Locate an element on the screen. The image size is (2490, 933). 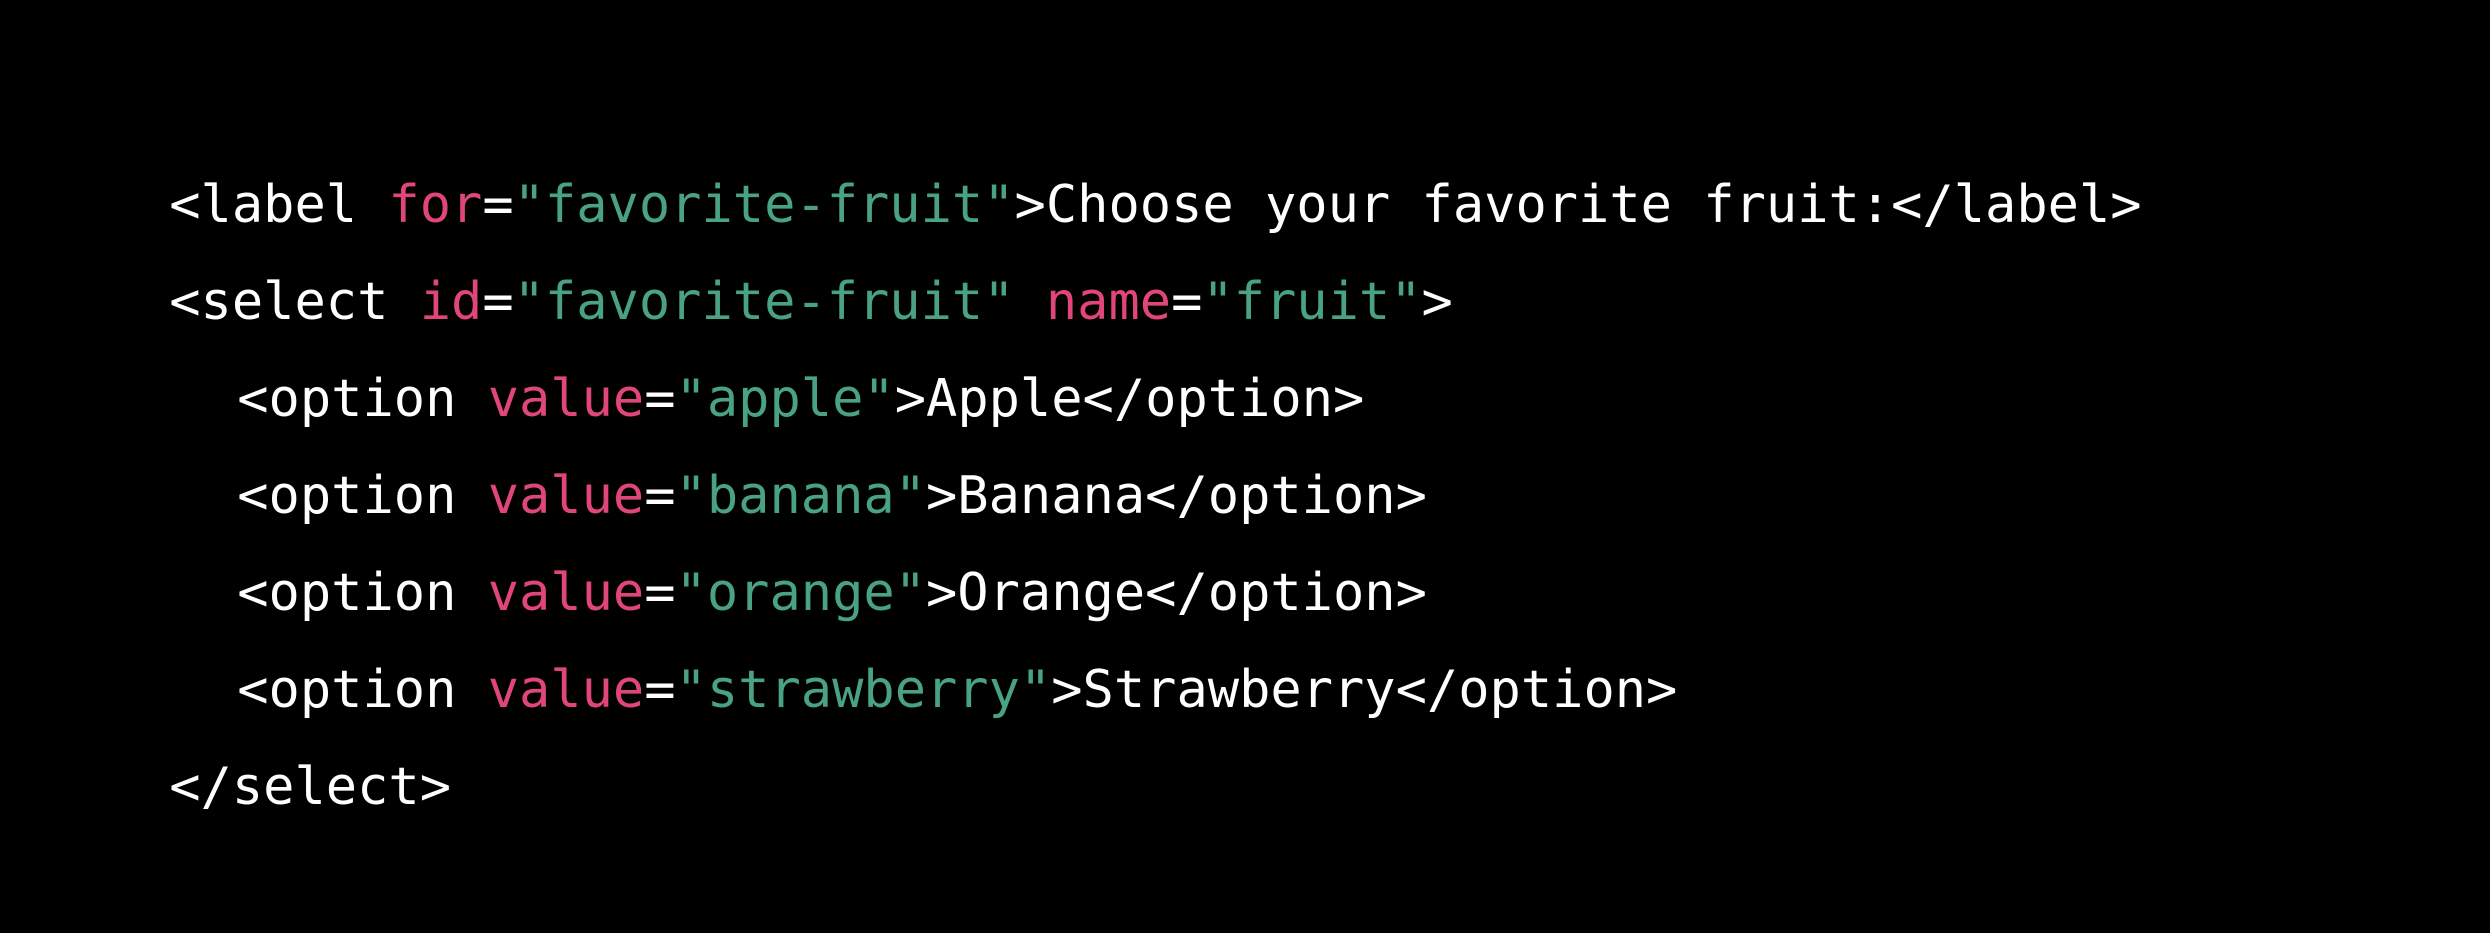
code-token-string: "orange" is located at coordinates (800, 593).